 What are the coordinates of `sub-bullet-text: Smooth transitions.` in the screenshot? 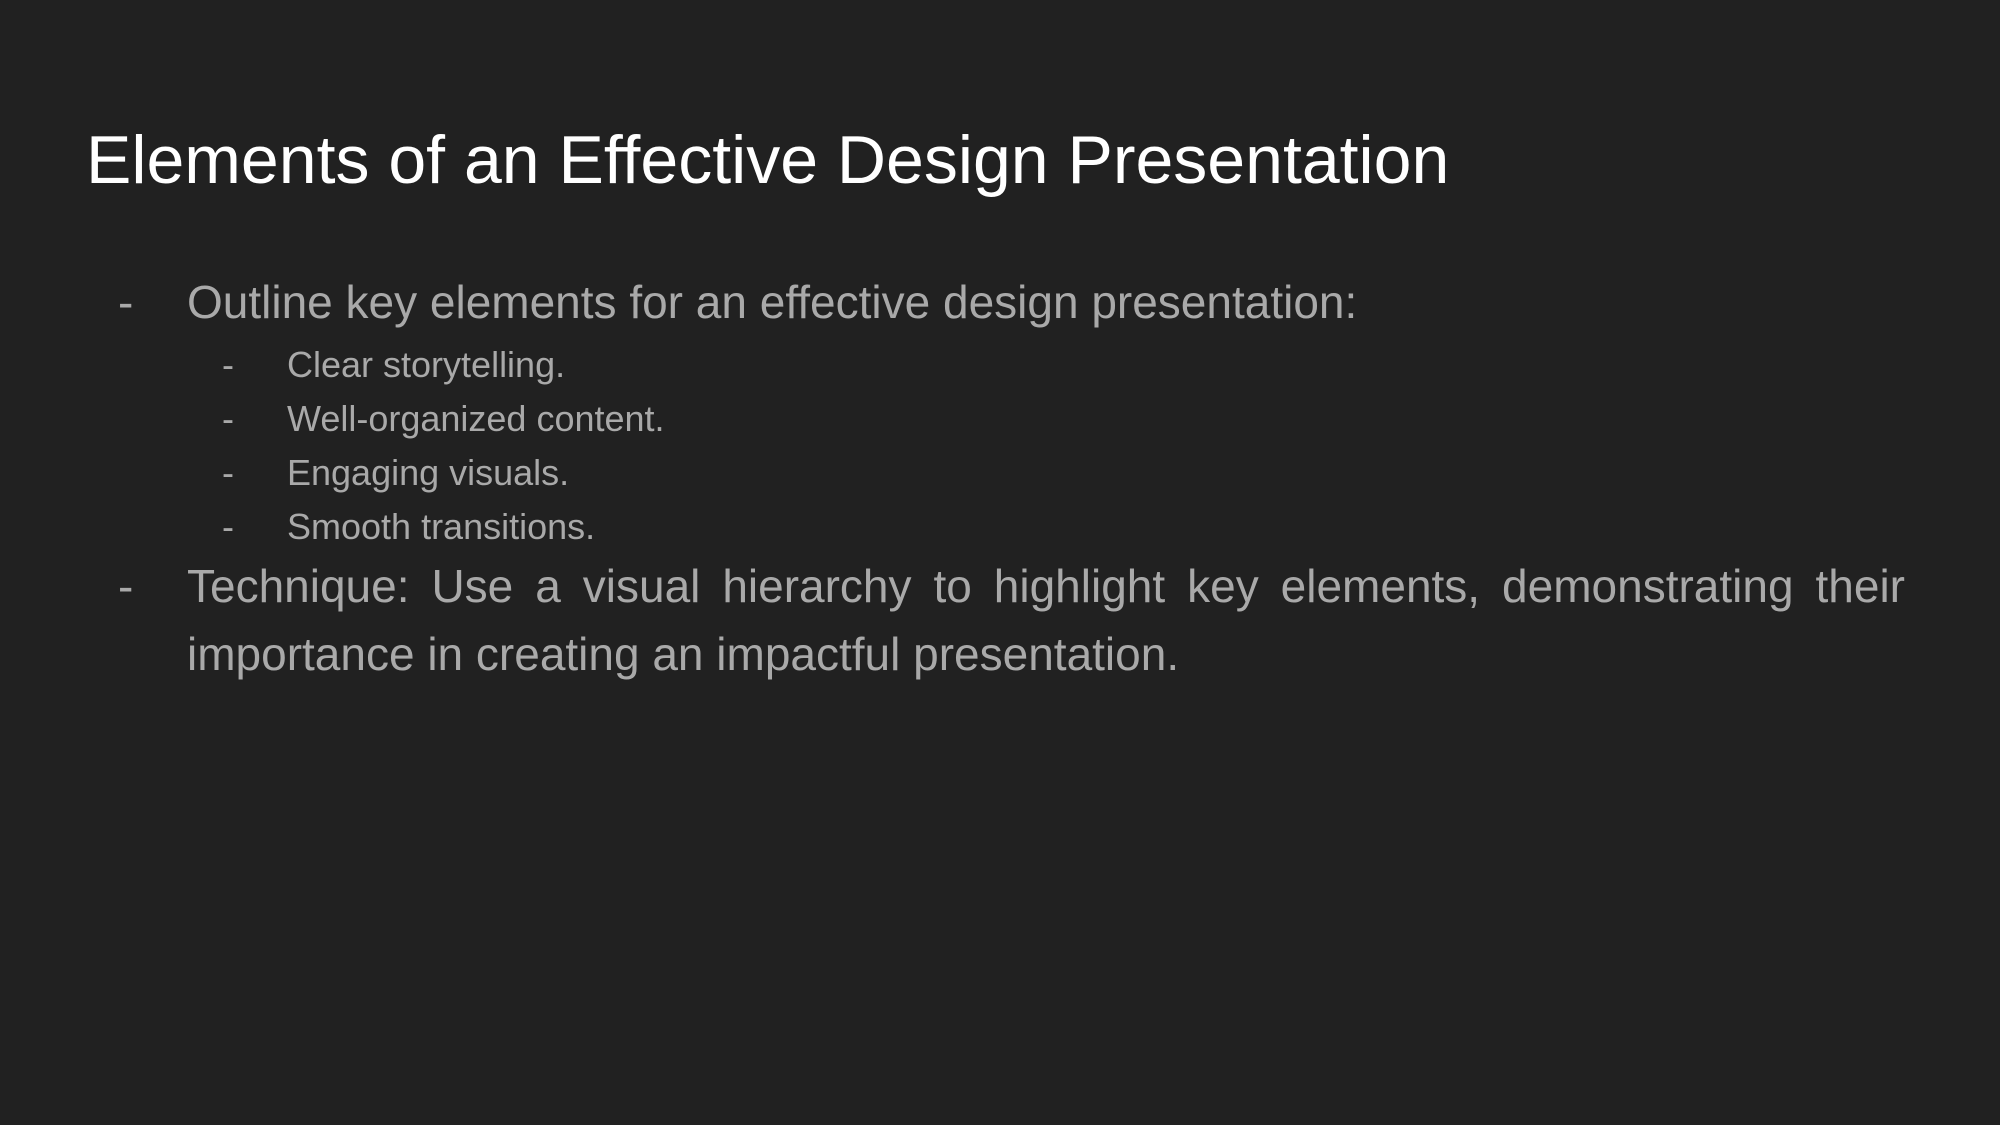 It's located at (441, 526).